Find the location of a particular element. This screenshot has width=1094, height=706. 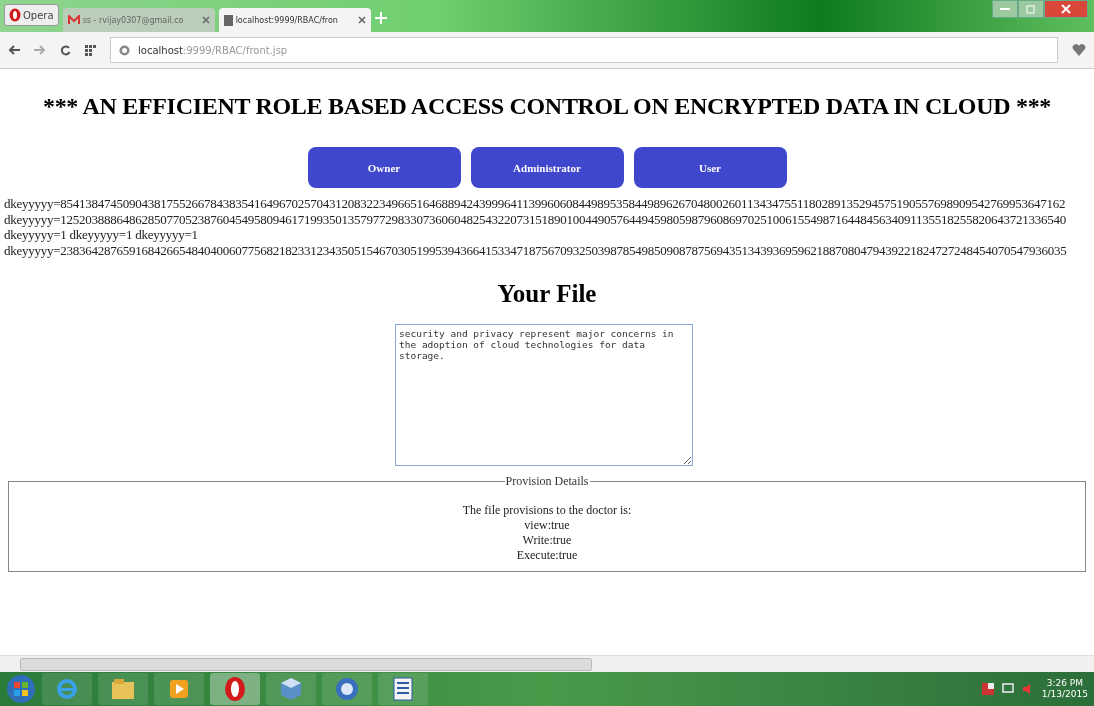

opera-menu-button: Opera is located at coordinates (31, 15).